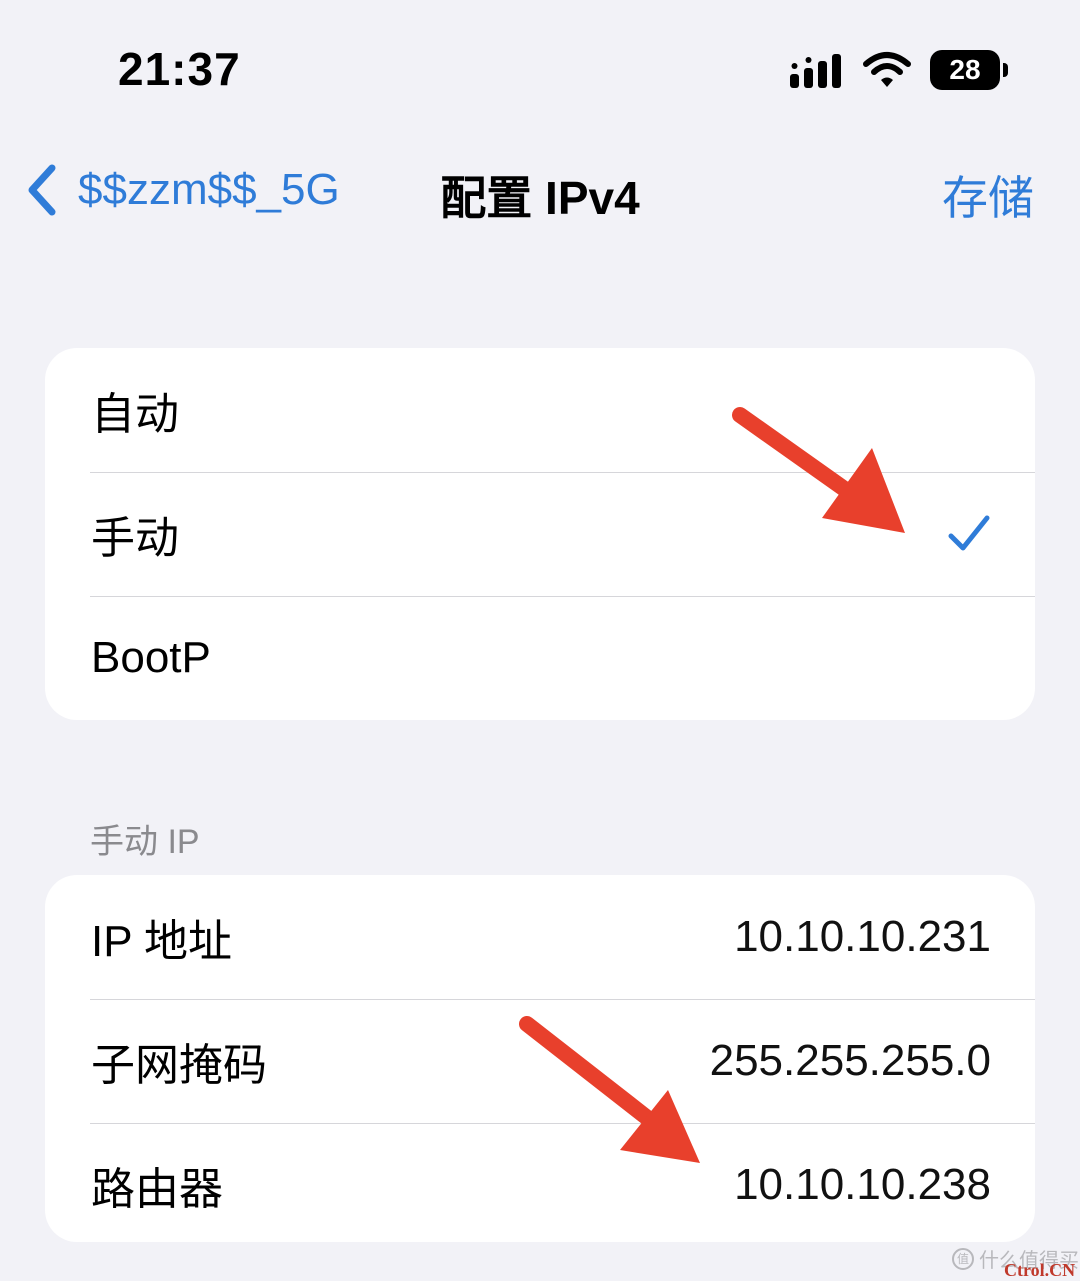 This screenshot has height=1281, width=1080. What do you see at coordinates (965, 70) in the screenshot?
I see `battery-level: 28` at bounding box center [965, 70].